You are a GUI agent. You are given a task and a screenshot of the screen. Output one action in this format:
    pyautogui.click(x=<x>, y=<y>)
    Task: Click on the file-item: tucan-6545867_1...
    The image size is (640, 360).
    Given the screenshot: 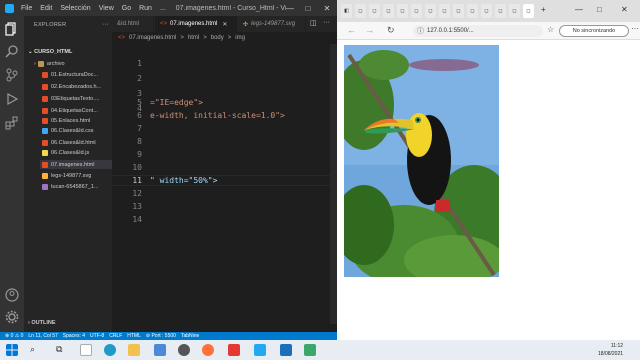 What is the action you would take?
    pyautogui.click(x=77, y=186)
    